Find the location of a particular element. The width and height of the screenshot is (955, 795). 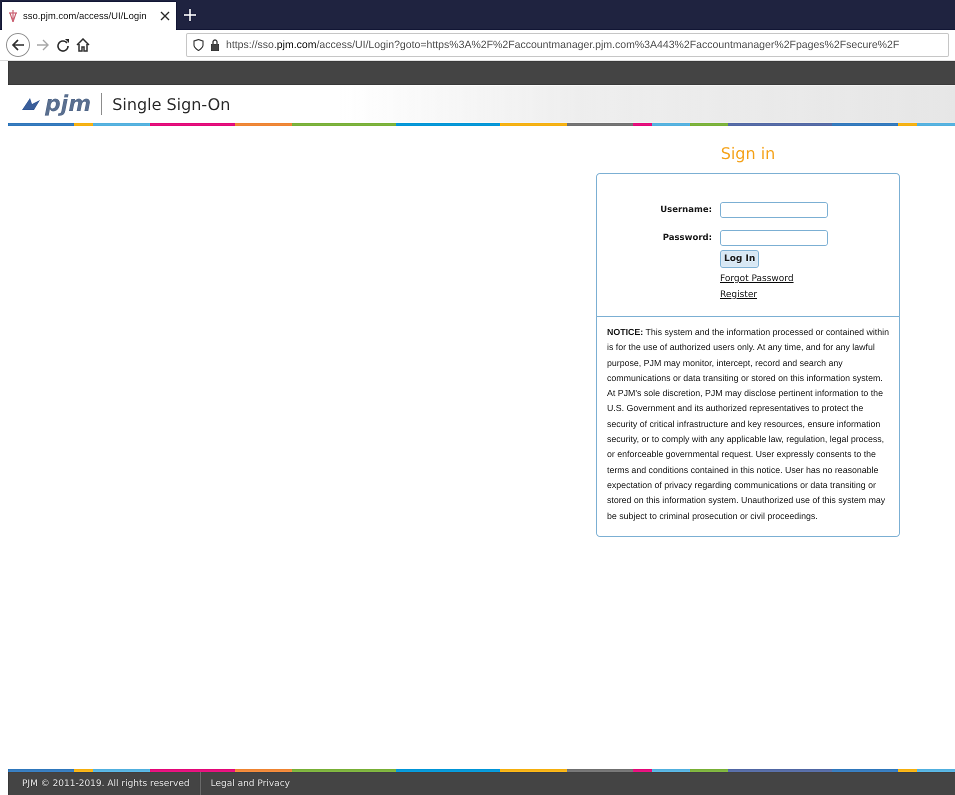

back-arrow-icon is located at coordinates (18, 45).